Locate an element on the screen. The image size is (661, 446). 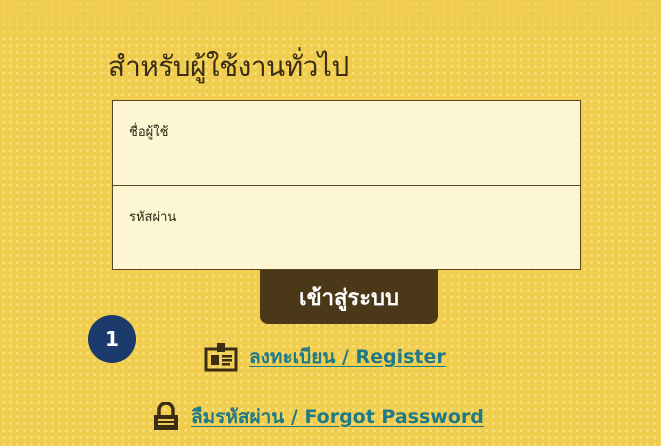
username-field: ชื่อผู้ใช้ is located at coordinates (346, 143).